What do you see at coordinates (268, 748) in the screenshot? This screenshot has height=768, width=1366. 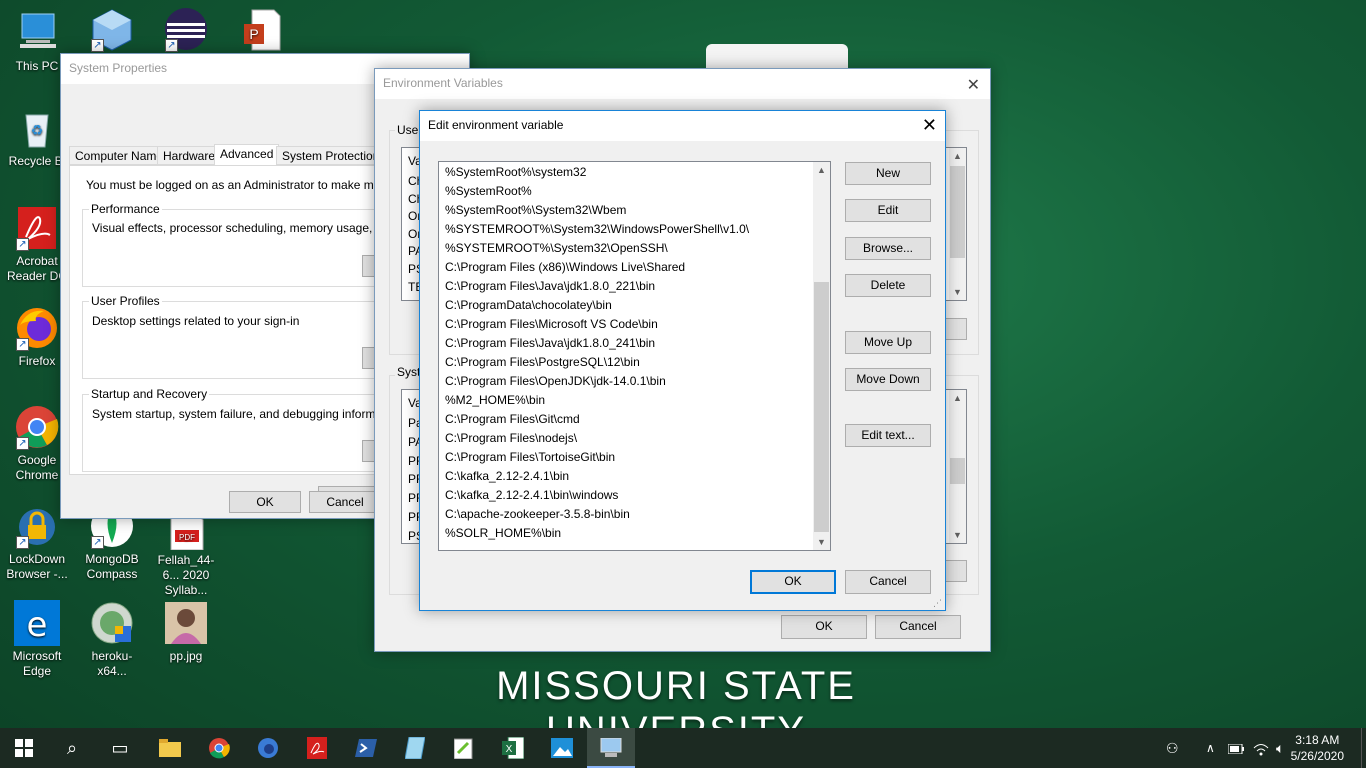 I see `firefox-icon` at bounding box center [268, 748].